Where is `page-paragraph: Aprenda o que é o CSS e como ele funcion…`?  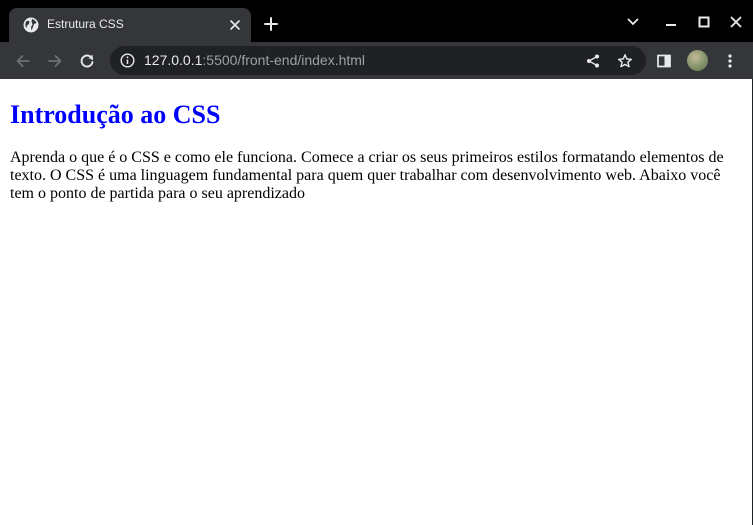
page-paragraph: Aprenda o que é o CSS e como ele funcion… is located at coordinates (367, 175).